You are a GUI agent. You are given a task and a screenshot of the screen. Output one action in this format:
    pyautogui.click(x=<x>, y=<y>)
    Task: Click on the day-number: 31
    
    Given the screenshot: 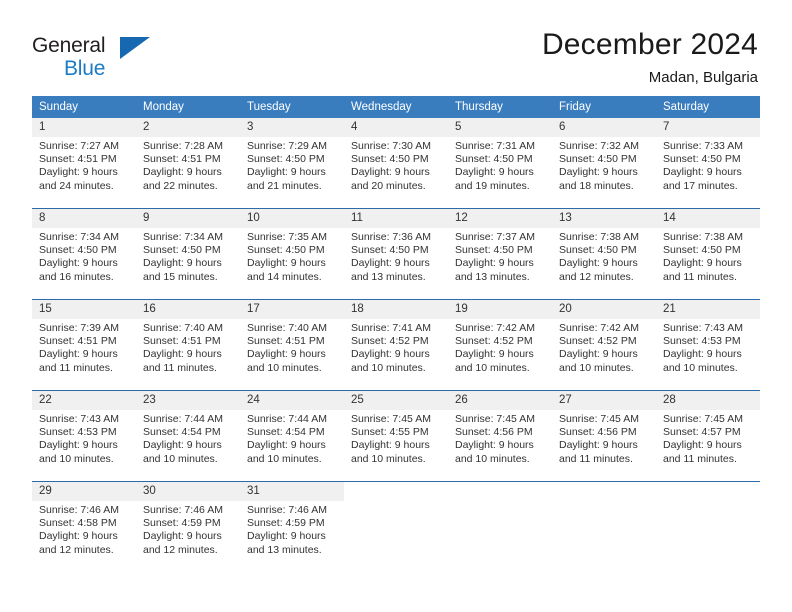 What is the action you would take?
    pyautogui.click(x=292, y=491)
    